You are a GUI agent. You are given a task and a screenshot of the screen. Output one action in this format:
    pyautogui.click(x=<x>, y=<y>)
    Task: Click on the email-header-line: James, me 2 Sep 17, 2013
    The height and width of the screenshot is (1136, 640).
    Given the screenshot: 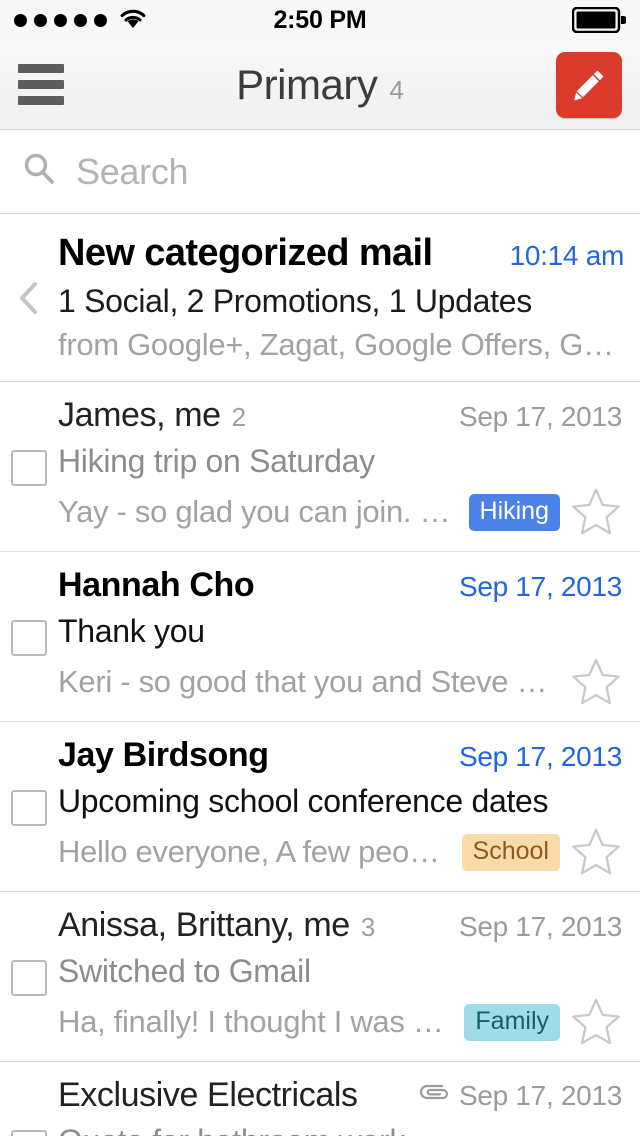 What is the action you would take?
    pyautogui.click(x=340, y=415)
    